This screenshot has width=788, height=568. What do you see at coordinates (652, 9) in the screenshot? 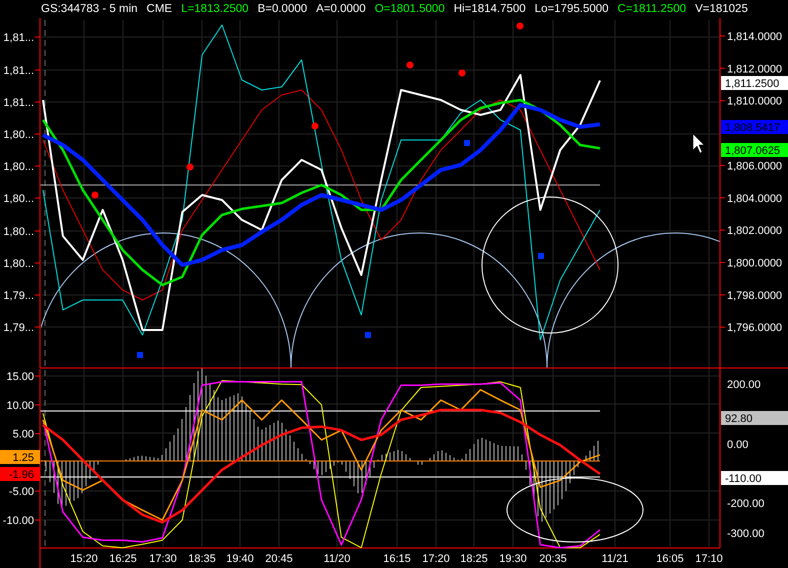
I see `quote-field: C=1811.2500` at bounding box center [652, 9].